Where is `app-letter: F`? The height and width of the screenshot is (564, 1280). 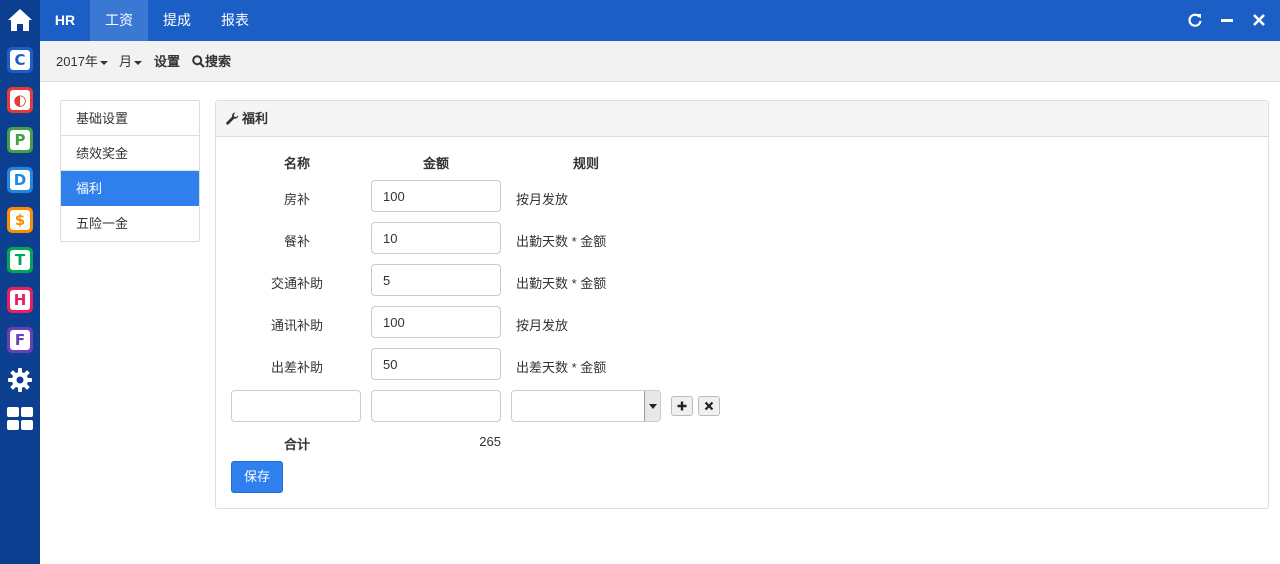
app-letter: F is located at coordinates (20, 340).